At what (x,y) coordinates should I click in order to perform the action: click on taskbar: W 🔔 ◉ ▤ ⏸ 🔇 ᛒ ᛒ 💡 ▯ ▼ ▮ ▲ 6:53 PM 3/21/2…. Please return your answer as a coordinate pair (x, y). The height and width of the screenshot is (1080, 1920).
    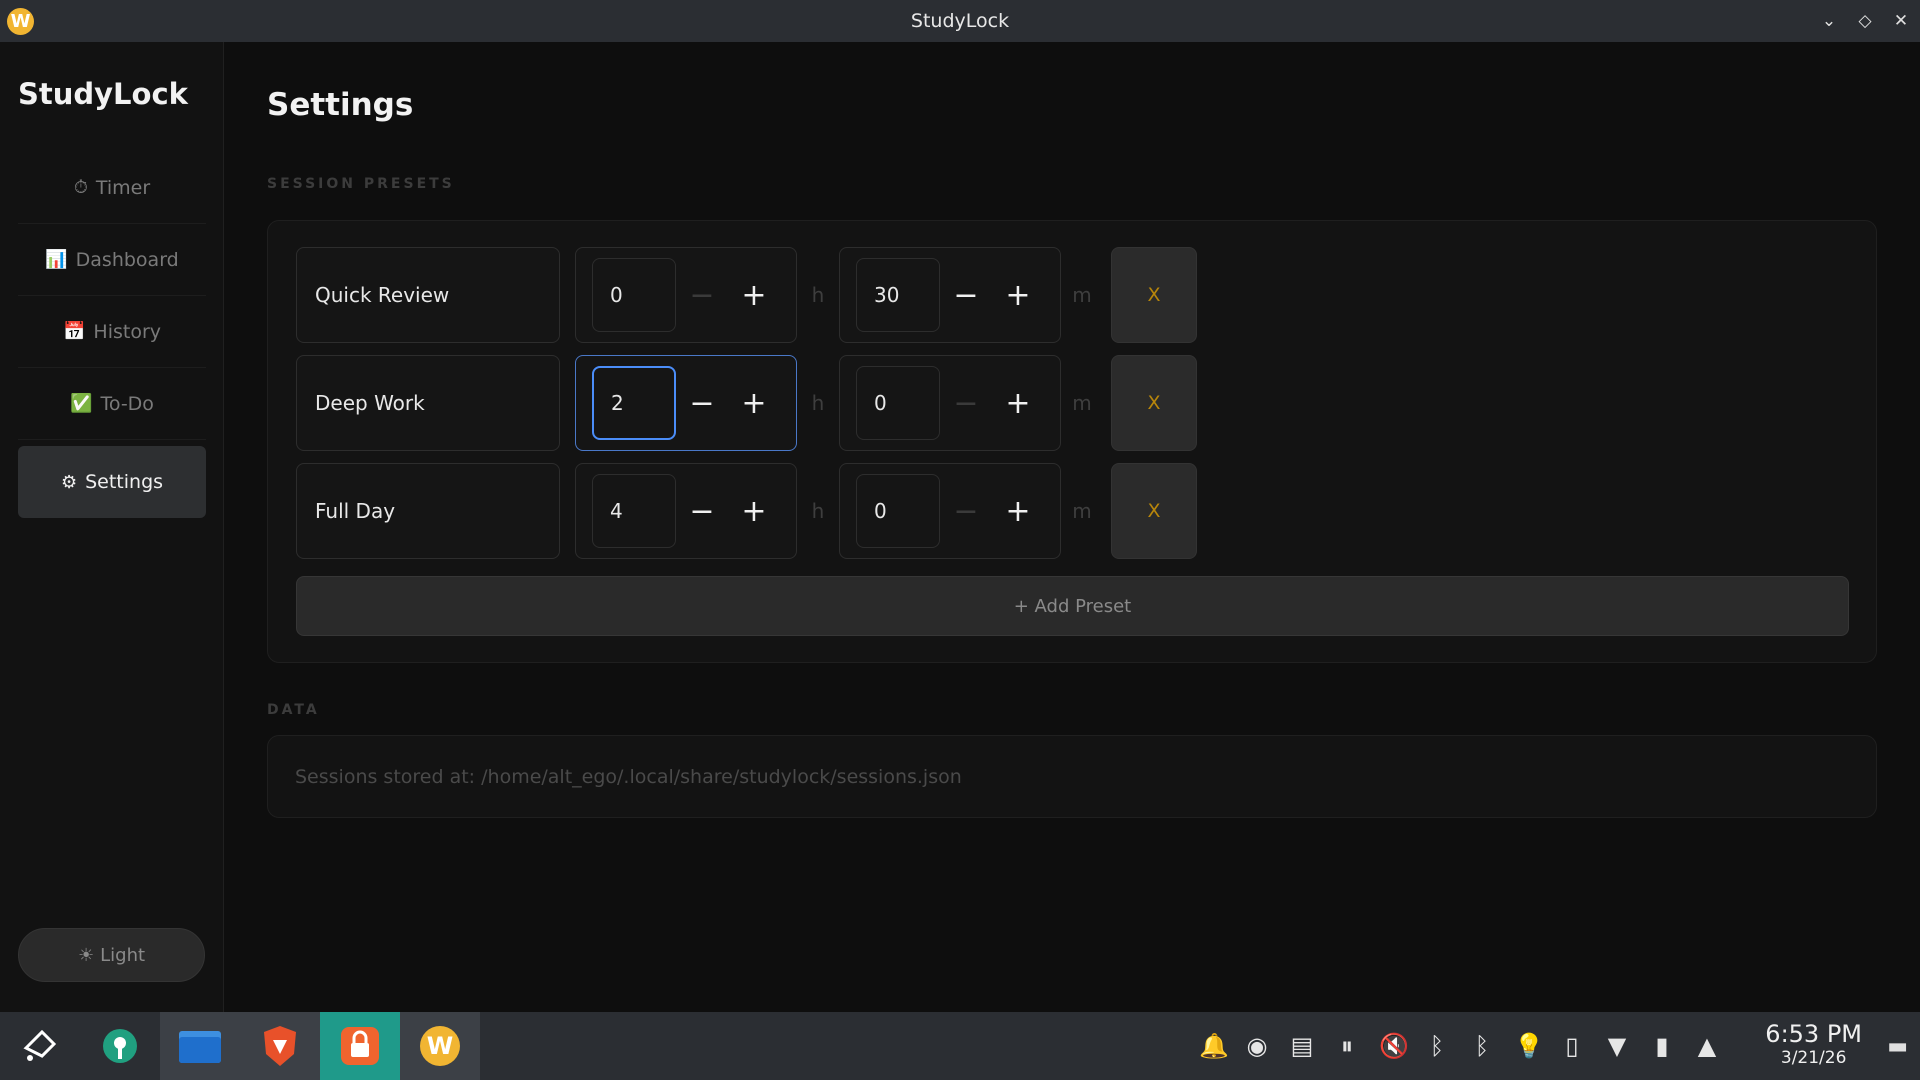
    Looking at the image, I should click on (960, 1046).